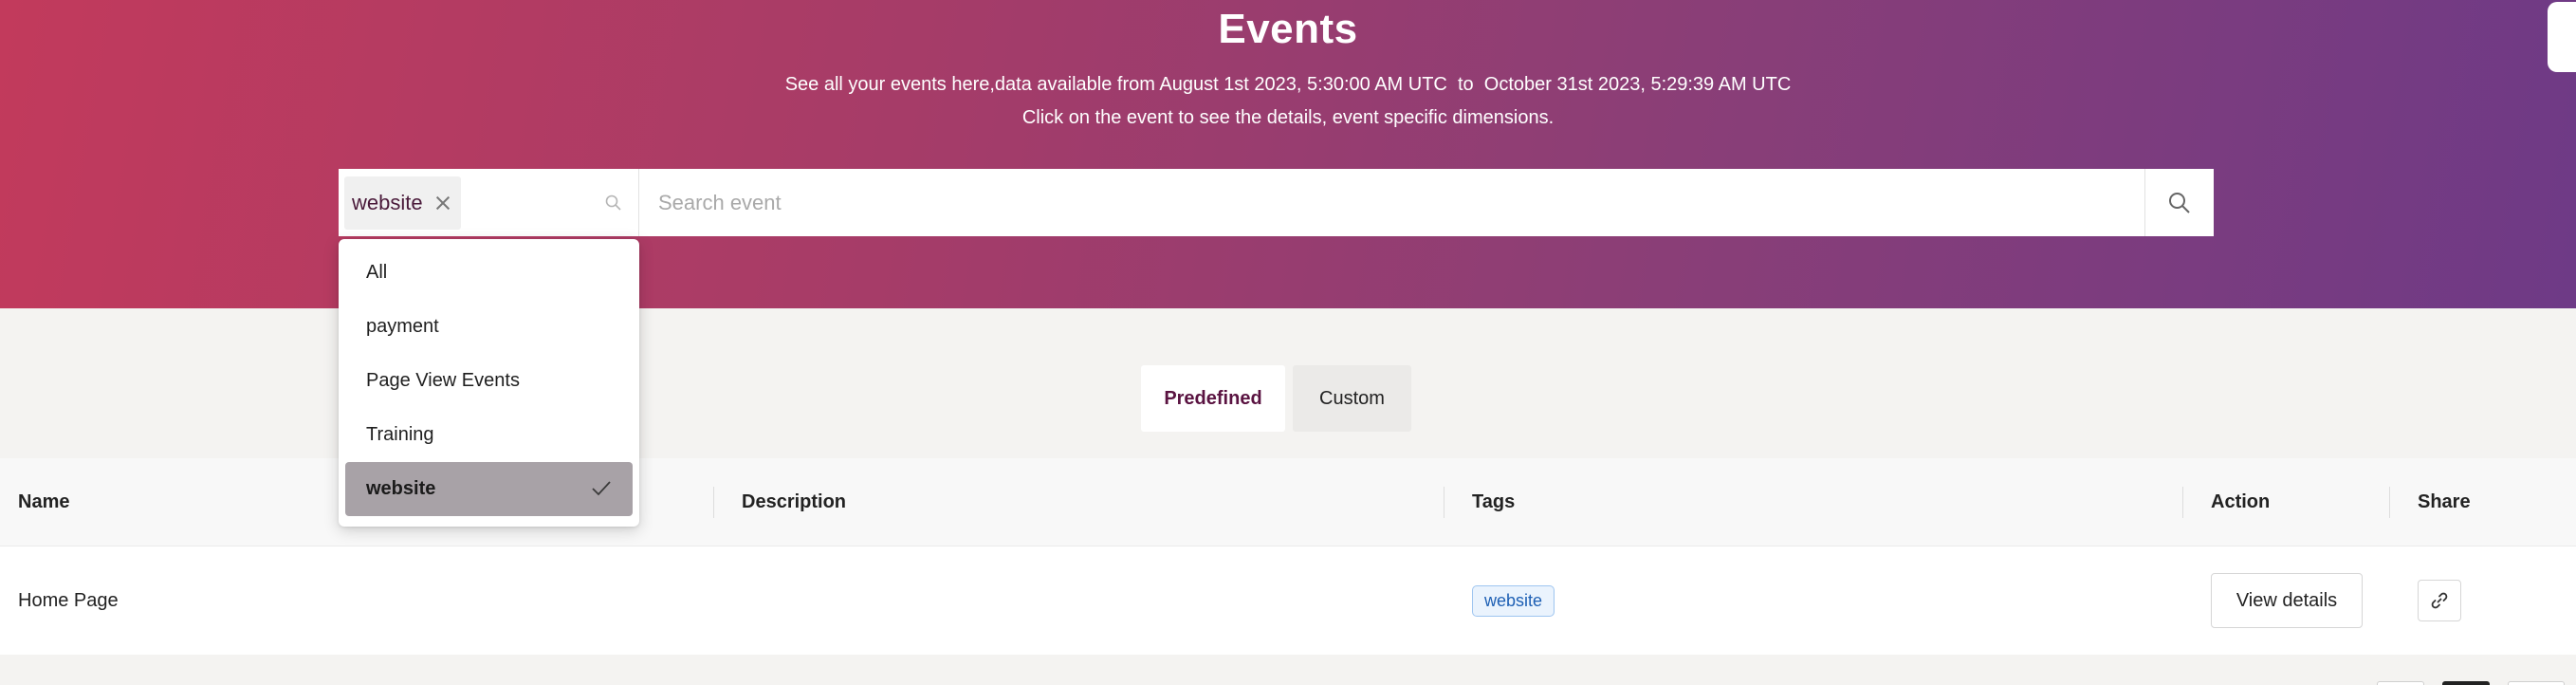 The image size is (2576, 685). I want to click on option-label: Page View Events, so click(443, 380).